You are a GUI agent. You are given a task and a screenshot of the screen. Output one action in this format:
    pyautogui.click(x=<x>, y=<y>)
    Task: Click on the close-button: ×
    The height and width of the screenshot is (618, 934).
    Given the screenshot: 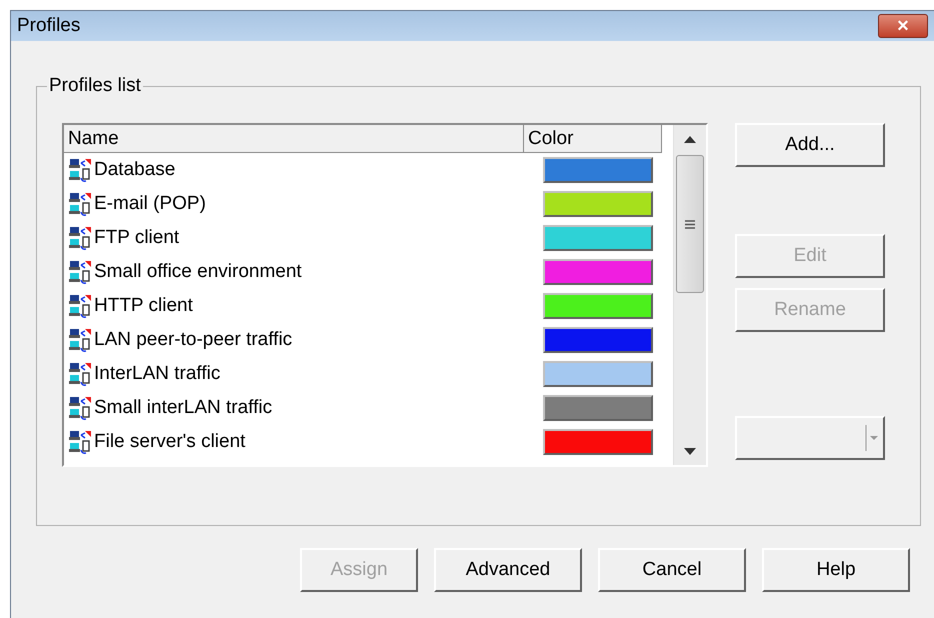 What is the action you would take?
    pyautogui.click(x=903, y=26)
    